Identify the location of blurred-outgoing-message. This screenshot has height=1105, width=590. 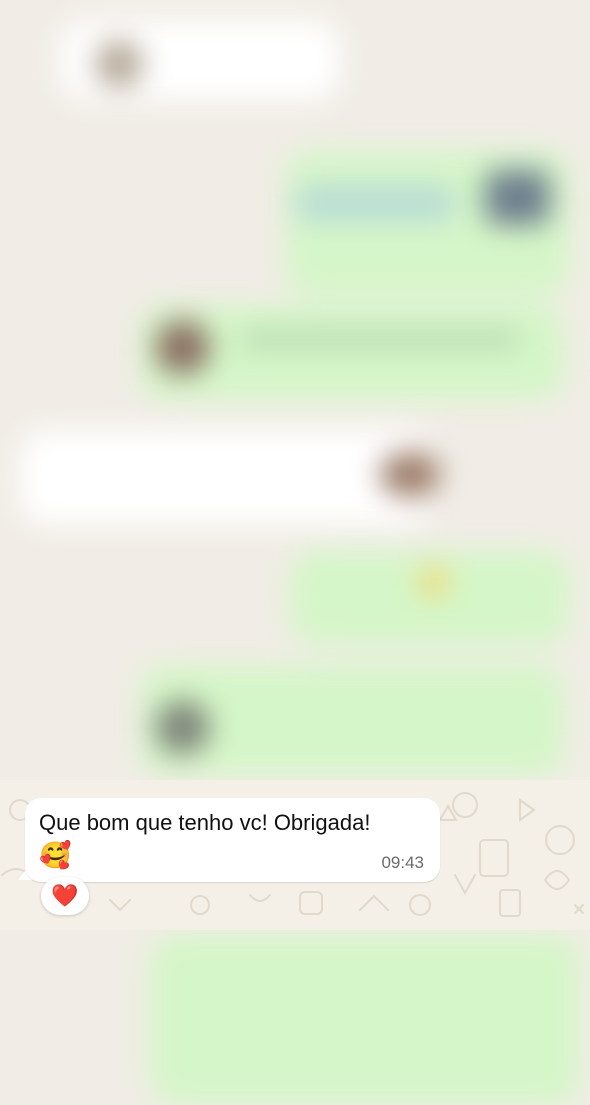
(430, 597).